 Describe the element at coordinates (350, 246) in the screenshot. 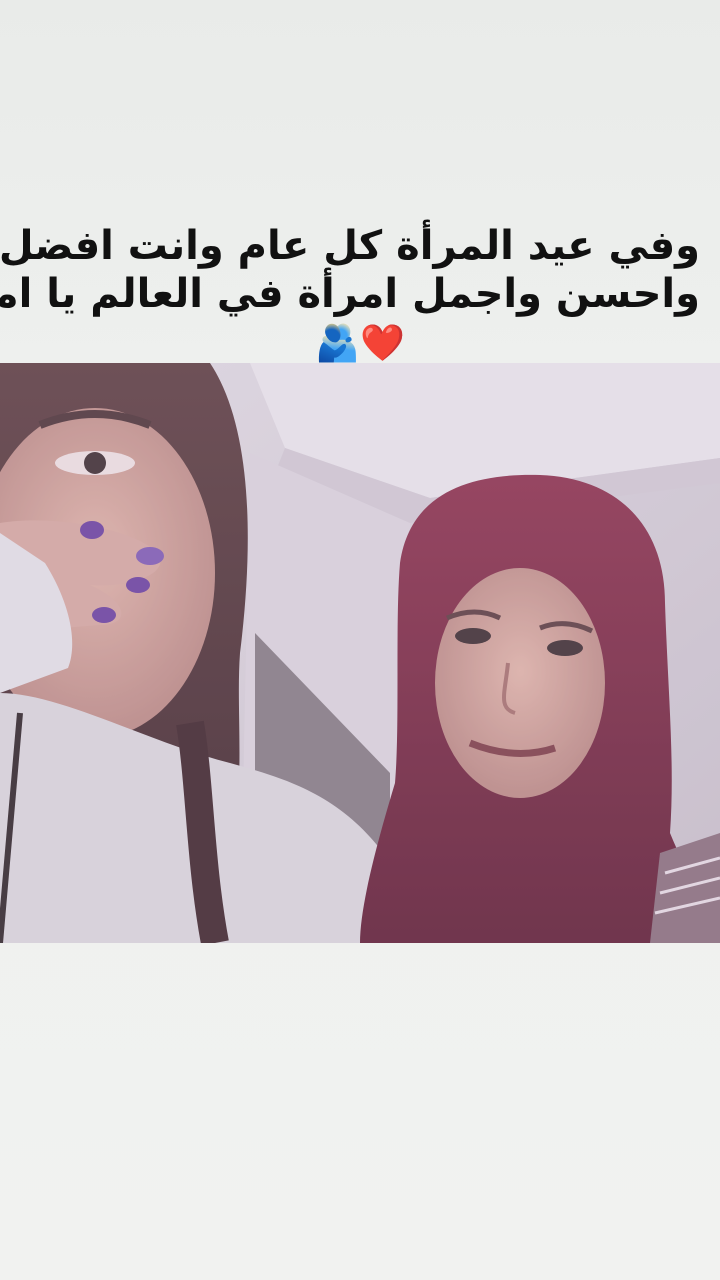

I see `caption-line-1: وفي عيد المرأة كل عام وانت افضل` at that location.